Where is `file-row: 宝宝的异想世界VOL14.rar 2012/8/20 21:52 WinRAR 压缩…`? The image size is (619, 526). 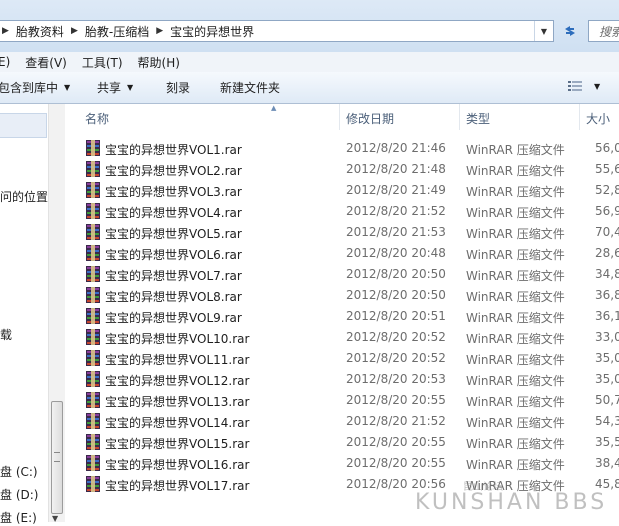
file-row: 宝宝的异想世界VOL14.rar 2012/8/20 21:52 WinRAR 压缩… is located at coordinates (352, 421).